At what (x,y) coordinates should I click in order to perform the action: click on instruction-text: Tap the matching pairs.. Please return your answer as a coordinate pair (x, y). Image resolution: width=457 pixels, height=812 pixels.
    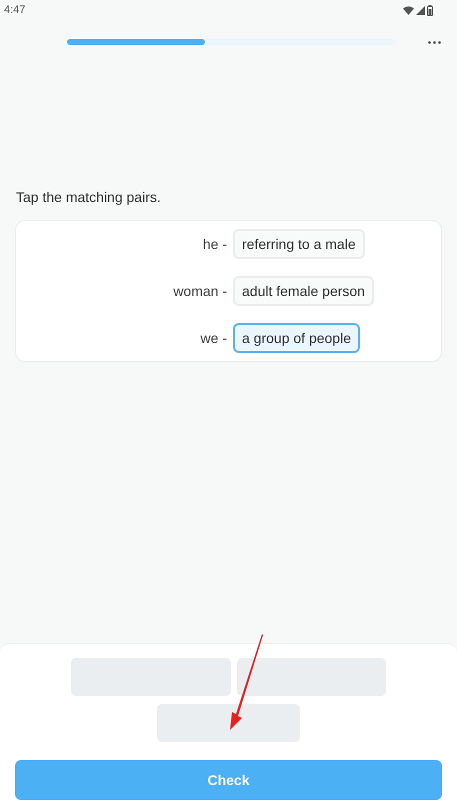
    Looking at the image, I should click on (88, 197).